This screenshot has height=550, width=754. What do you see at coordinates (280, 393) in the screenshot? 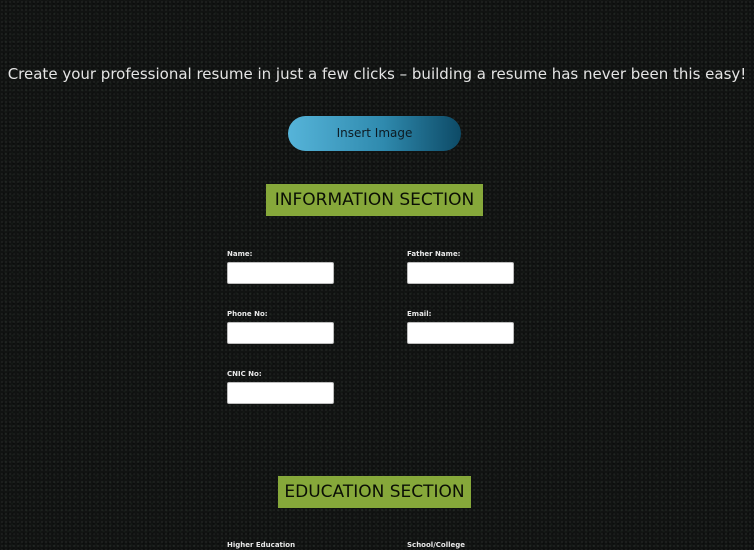
I see `cnic-input` at bounding box center [280, 393].